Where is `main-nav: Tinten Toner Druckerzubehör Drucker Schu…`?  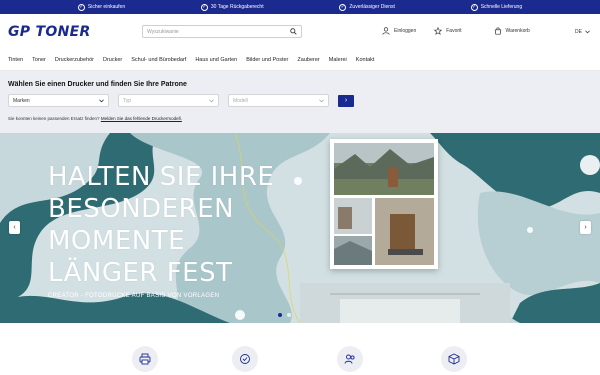
main-nav: Tinten Toner Druckerzubehör Drucker Schu… is located at coordinates (300, 60).